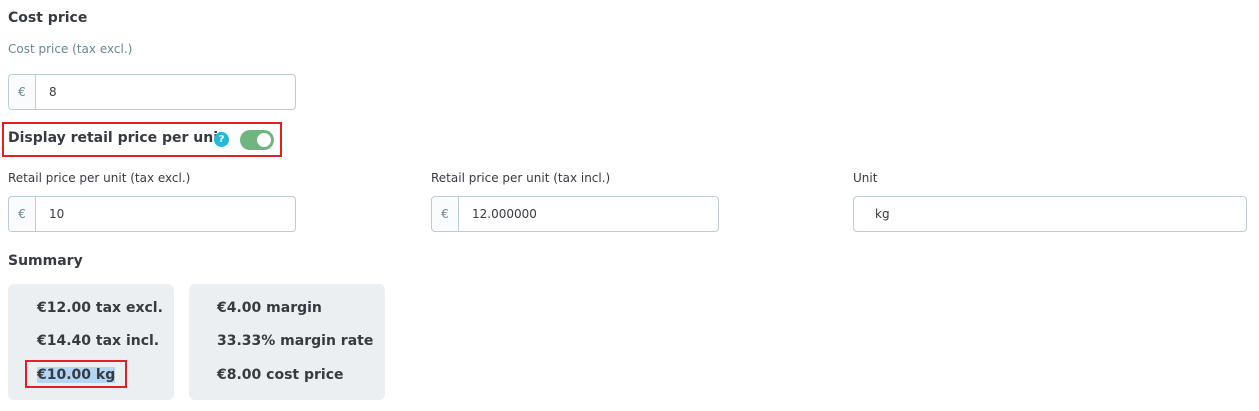 The height and width of the screenshot is (411, 1259). I want to click on summary-margin-rate: 33.33% margin rate, so click(295, 341).